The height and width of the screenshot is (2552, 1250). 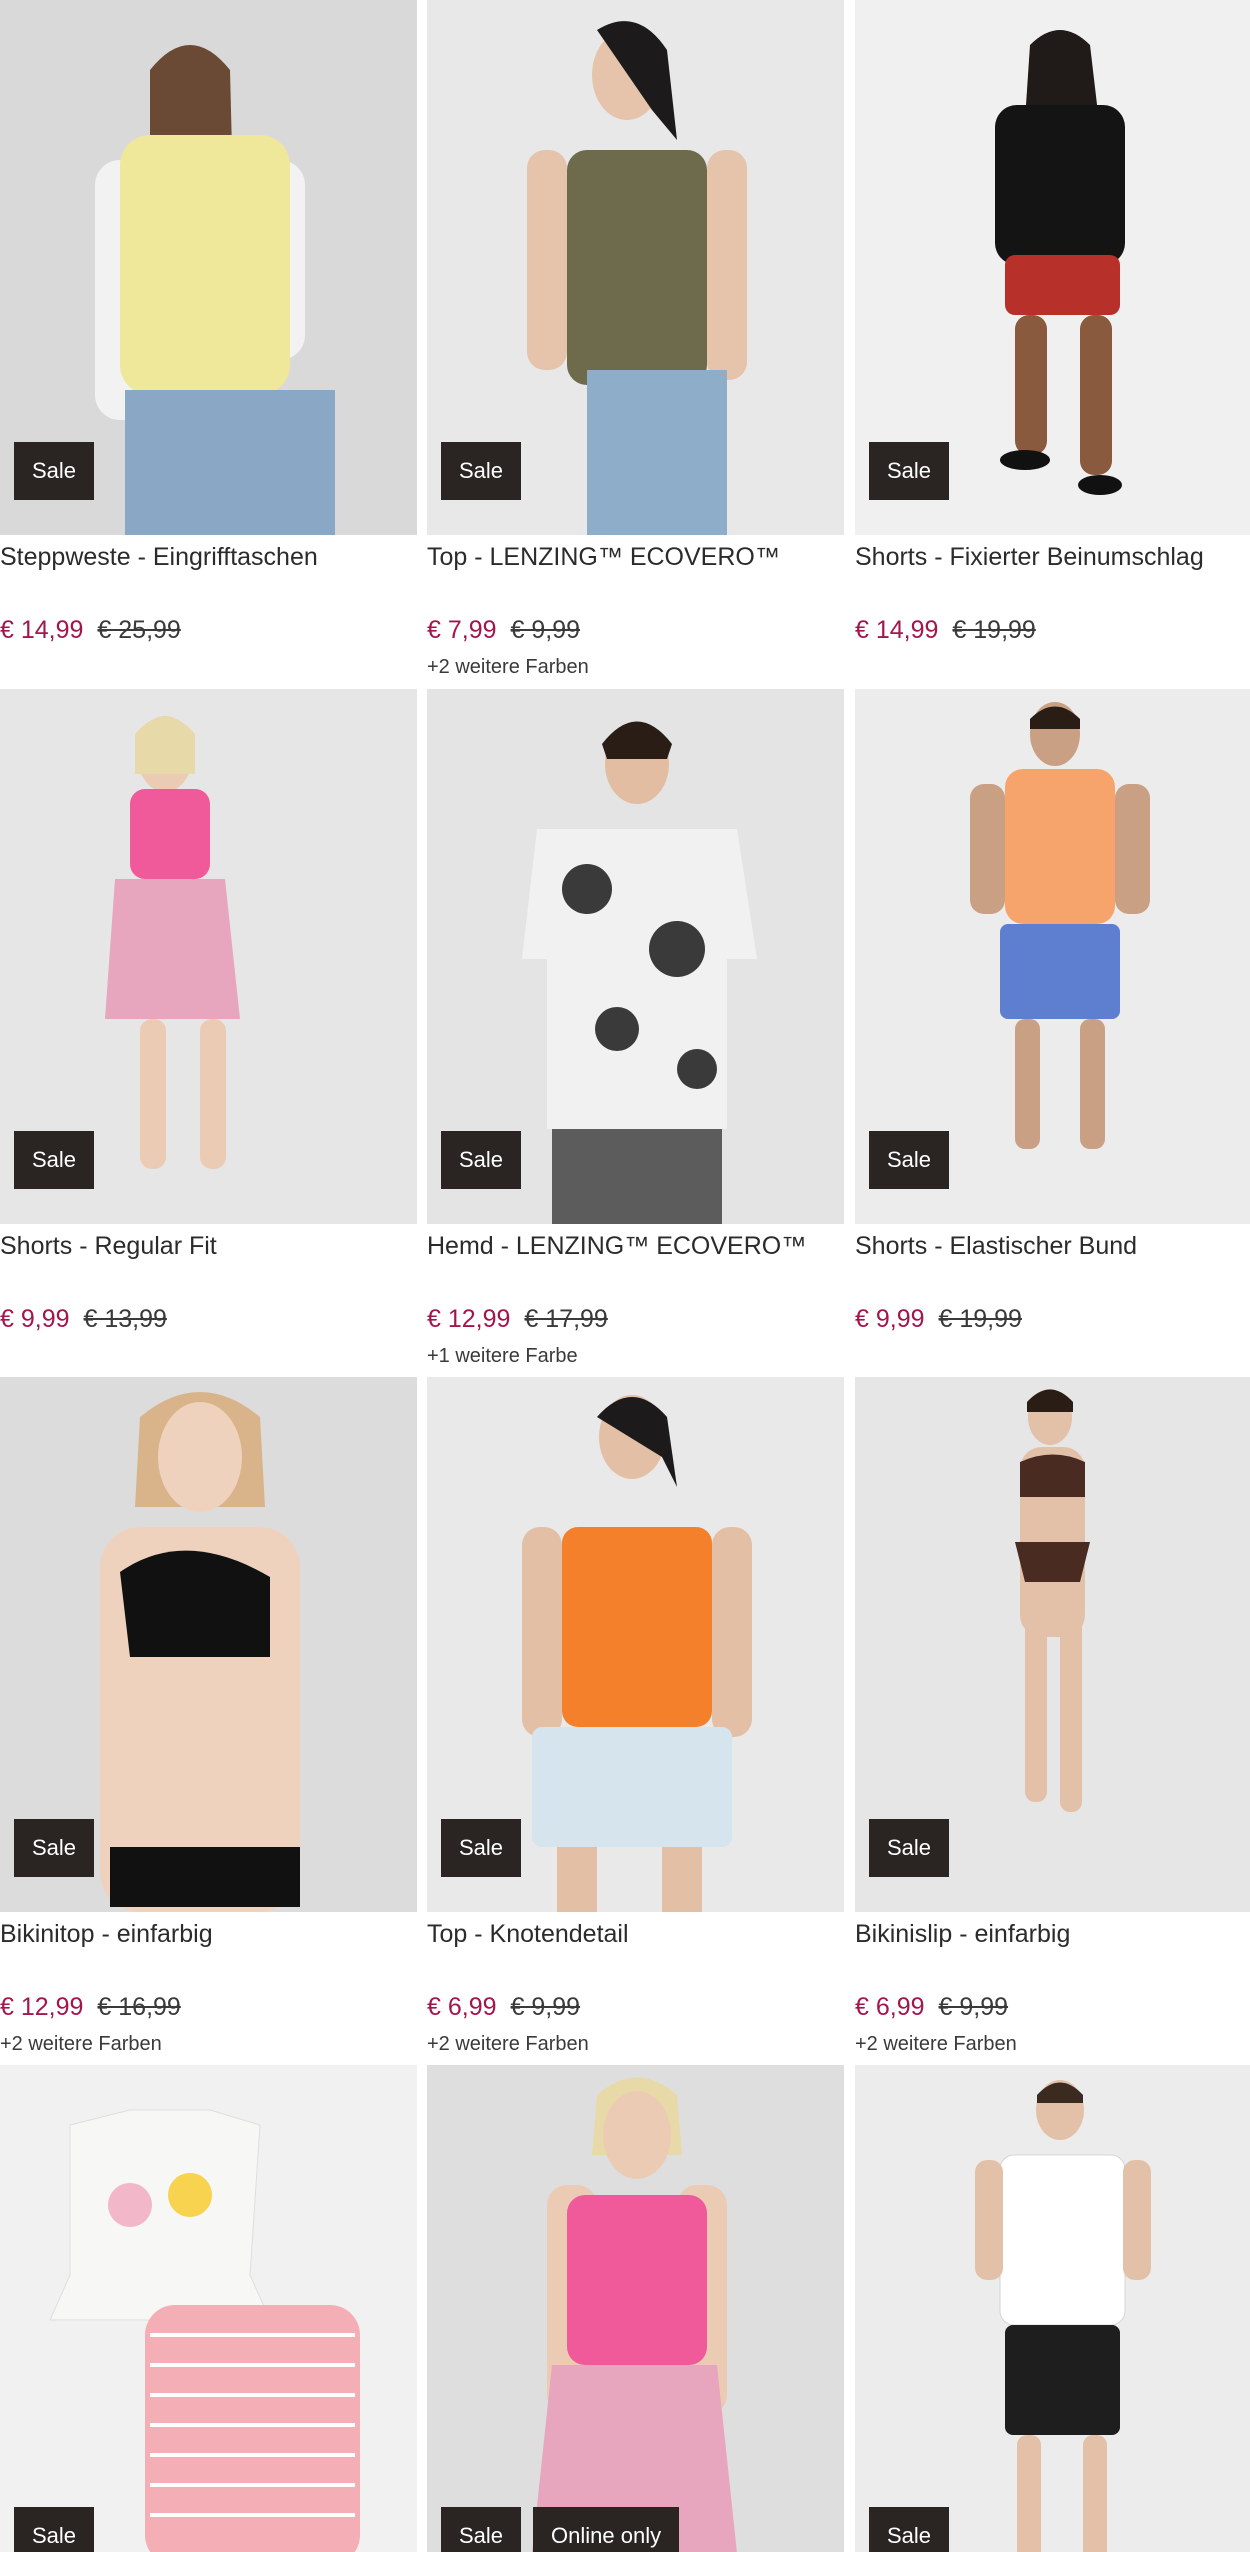 What do you see at coordinates (1052, 1246) in the screenshot?
I see `product-title: Shorts - Elastischer Bund` at bounding box center [1052, 1246].